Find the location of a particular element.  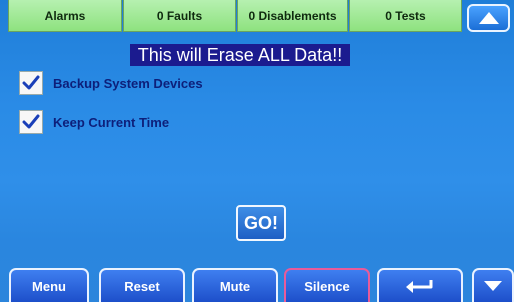

tests-tab-label: 0 Tests is located at coordinates (405, 15).